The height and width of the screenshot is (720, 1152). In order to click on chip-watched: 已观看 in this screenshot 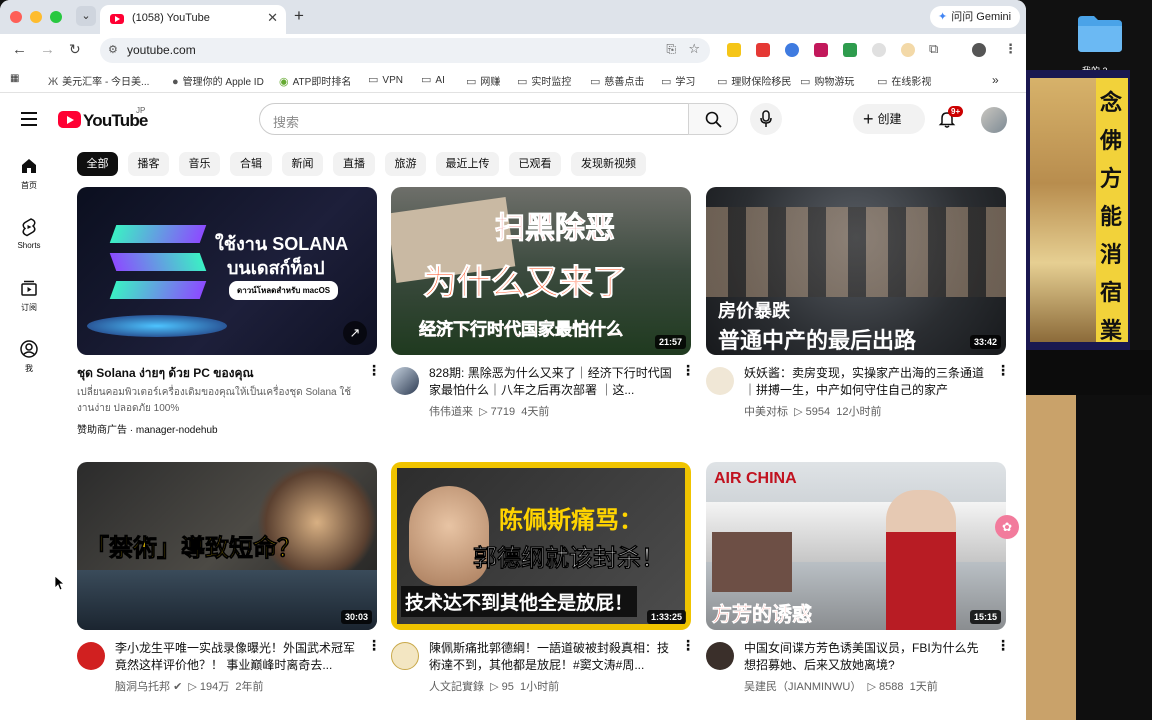, I will do `click(535, 164)`.